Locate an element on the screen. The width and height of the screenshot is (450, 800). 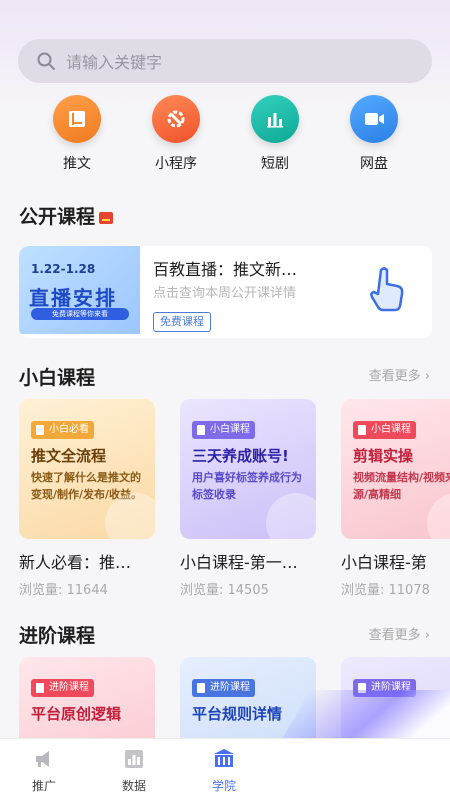
free-course-button: 免费课程 is located at coordinates (182, 322).